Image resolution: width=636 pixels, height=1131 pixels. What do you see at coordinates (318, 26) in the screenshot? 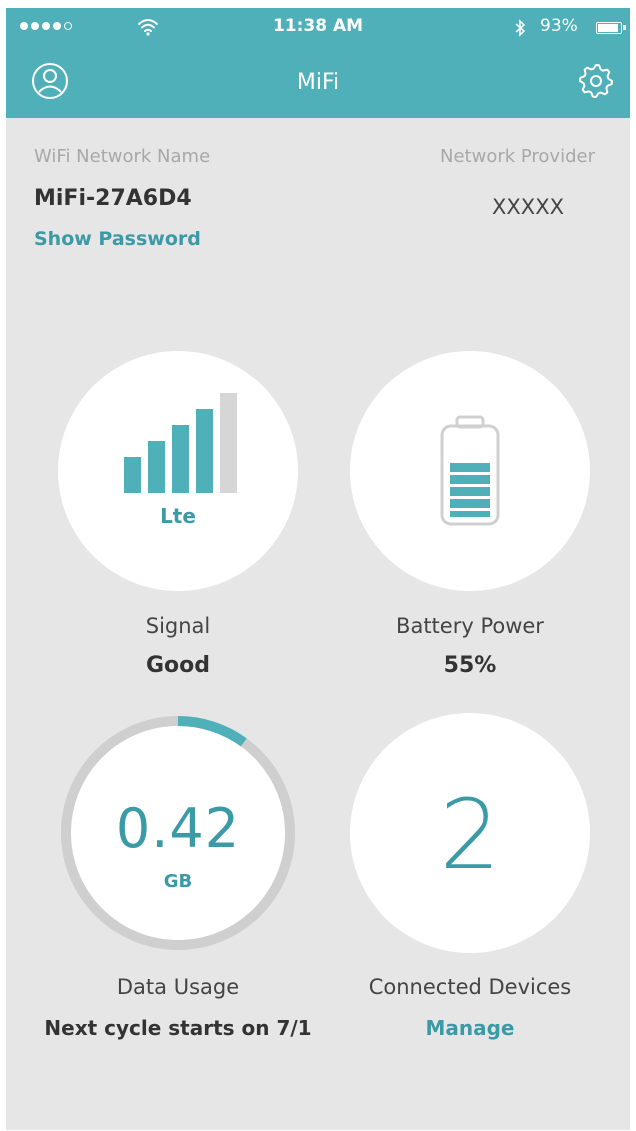
I see `status-time: 11:38 AM` at bounding box center [318, 26].